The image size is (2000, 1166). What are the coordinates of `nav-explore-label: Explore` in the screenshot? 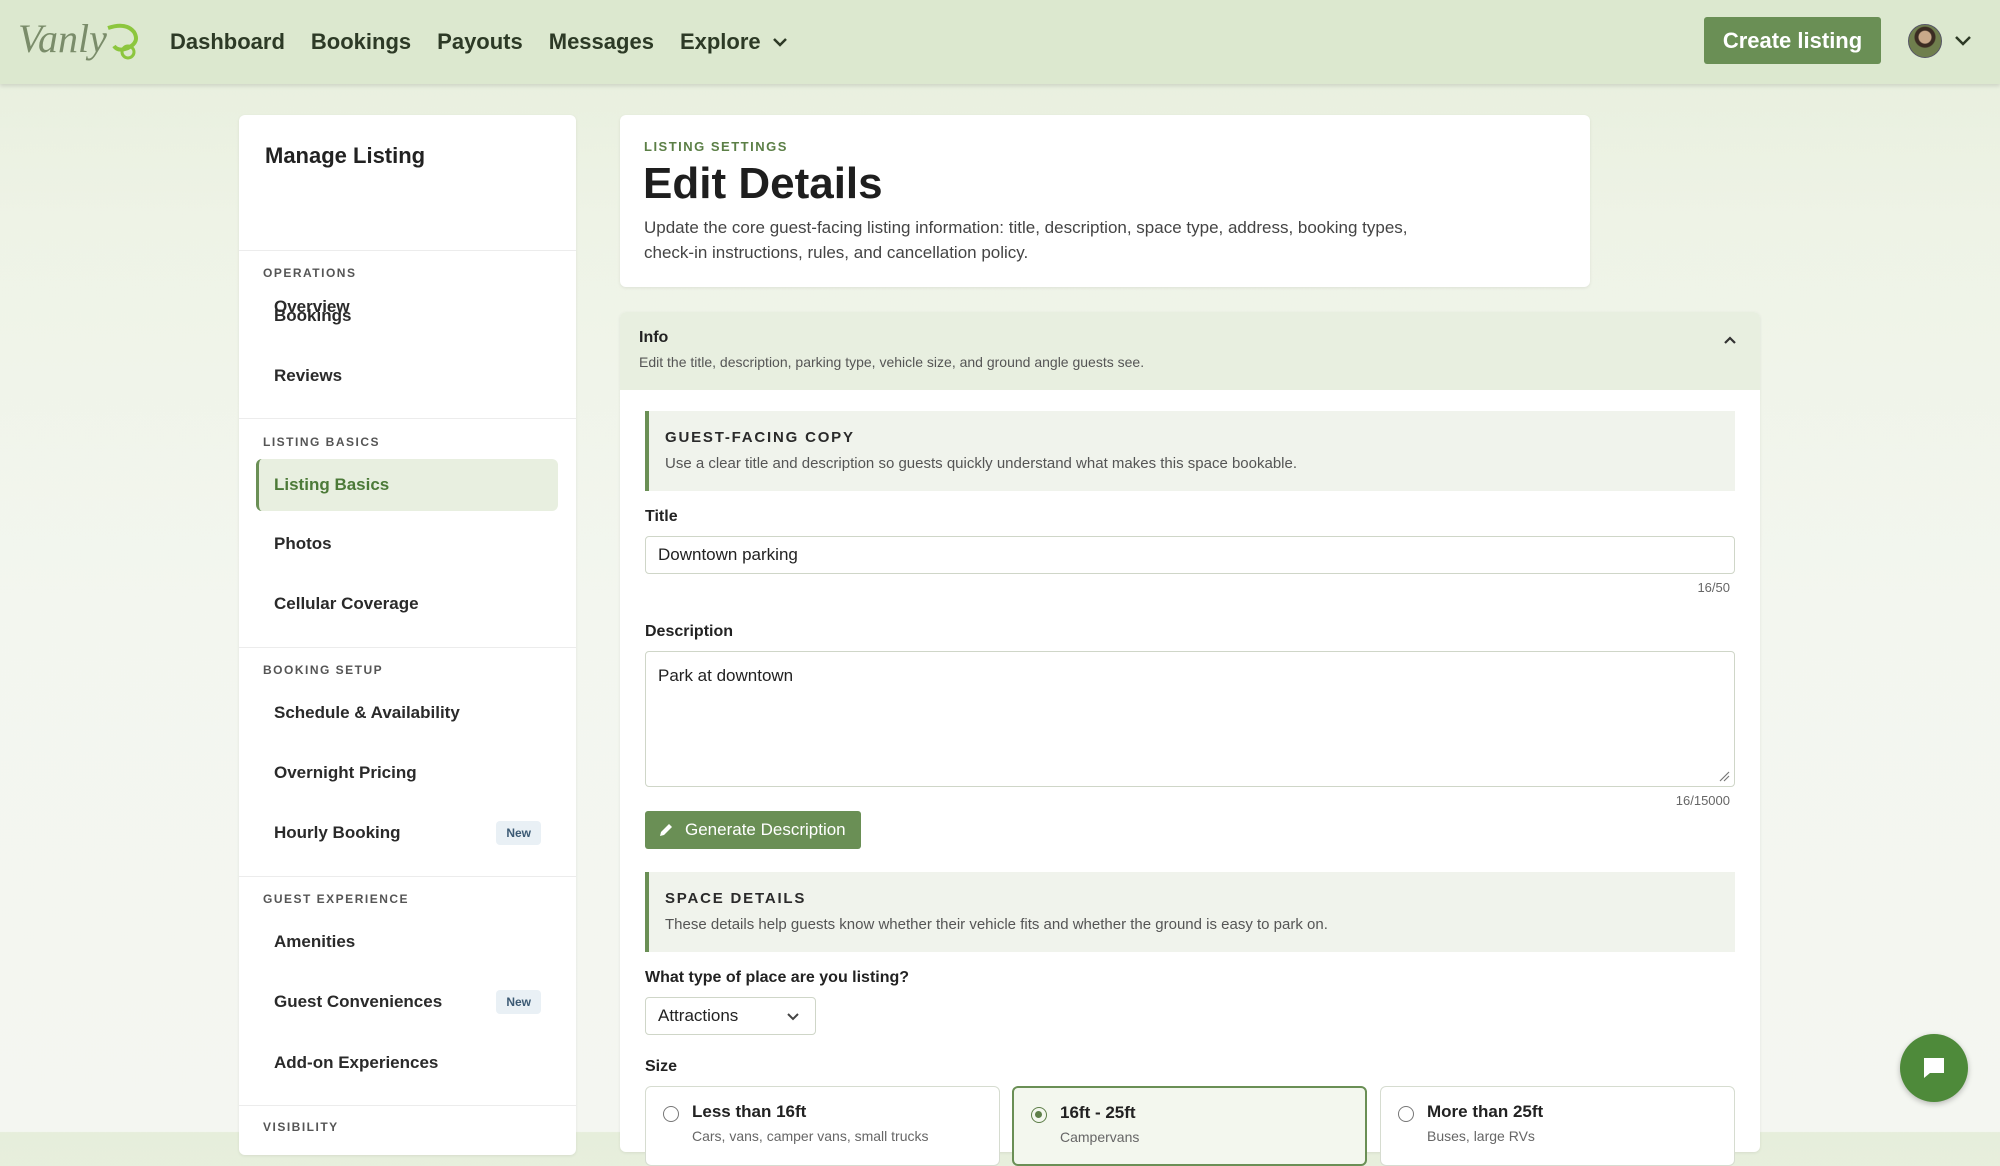 It's located at (720, 41).